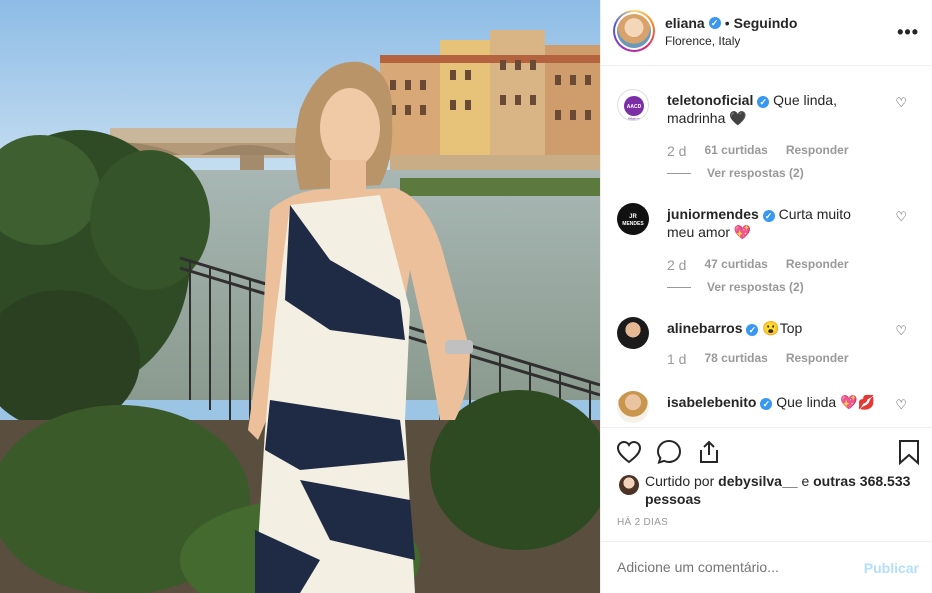 This screenshot has width=932, height=593. I want to click on like-heart-icon, so click(629, 452).